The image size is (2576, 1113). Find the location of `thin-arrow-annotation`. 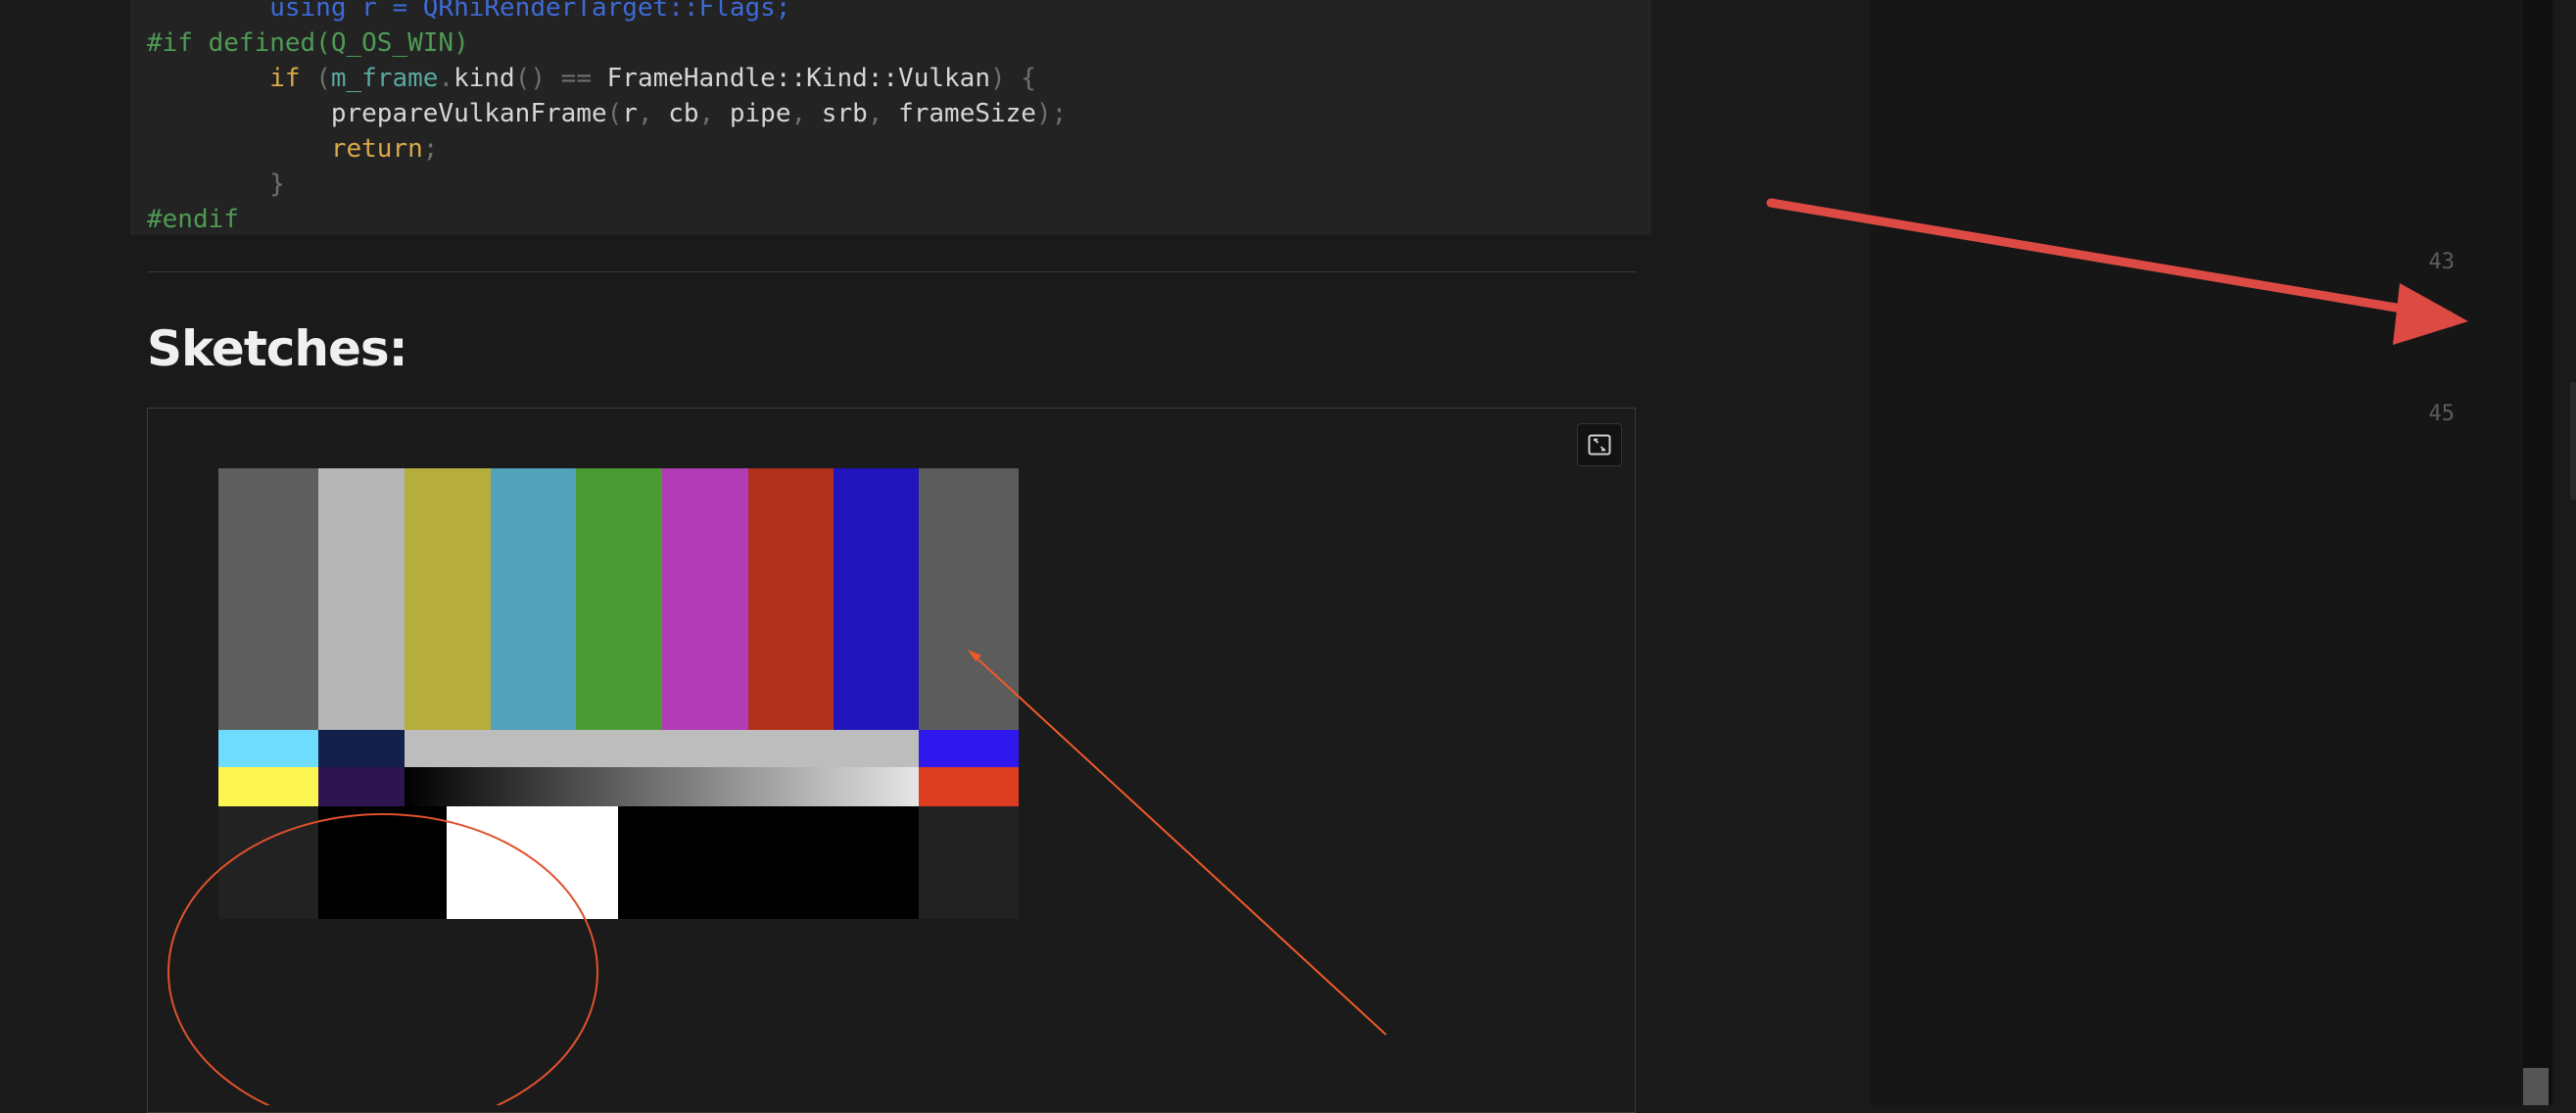

thin-arrow-annotation is located at coordinates (1178, 843).